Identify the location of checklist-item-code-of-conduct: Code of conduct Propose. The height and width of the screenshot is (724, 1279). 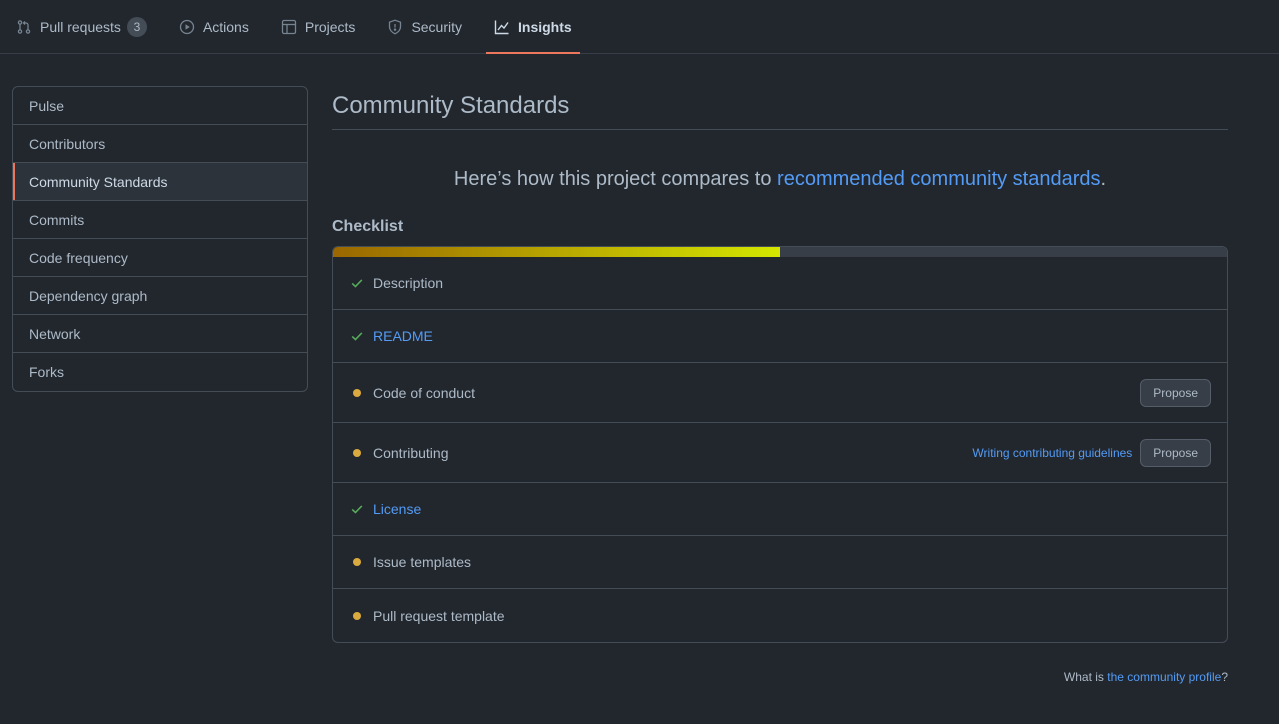
(780, 393).